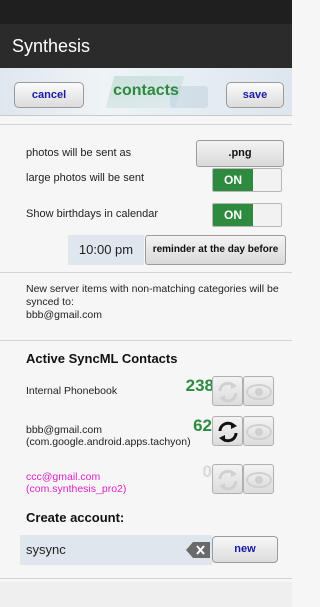 This screenshot has width=320, height=607. I want to click on photo-format-button: .png, so click(240, 153).